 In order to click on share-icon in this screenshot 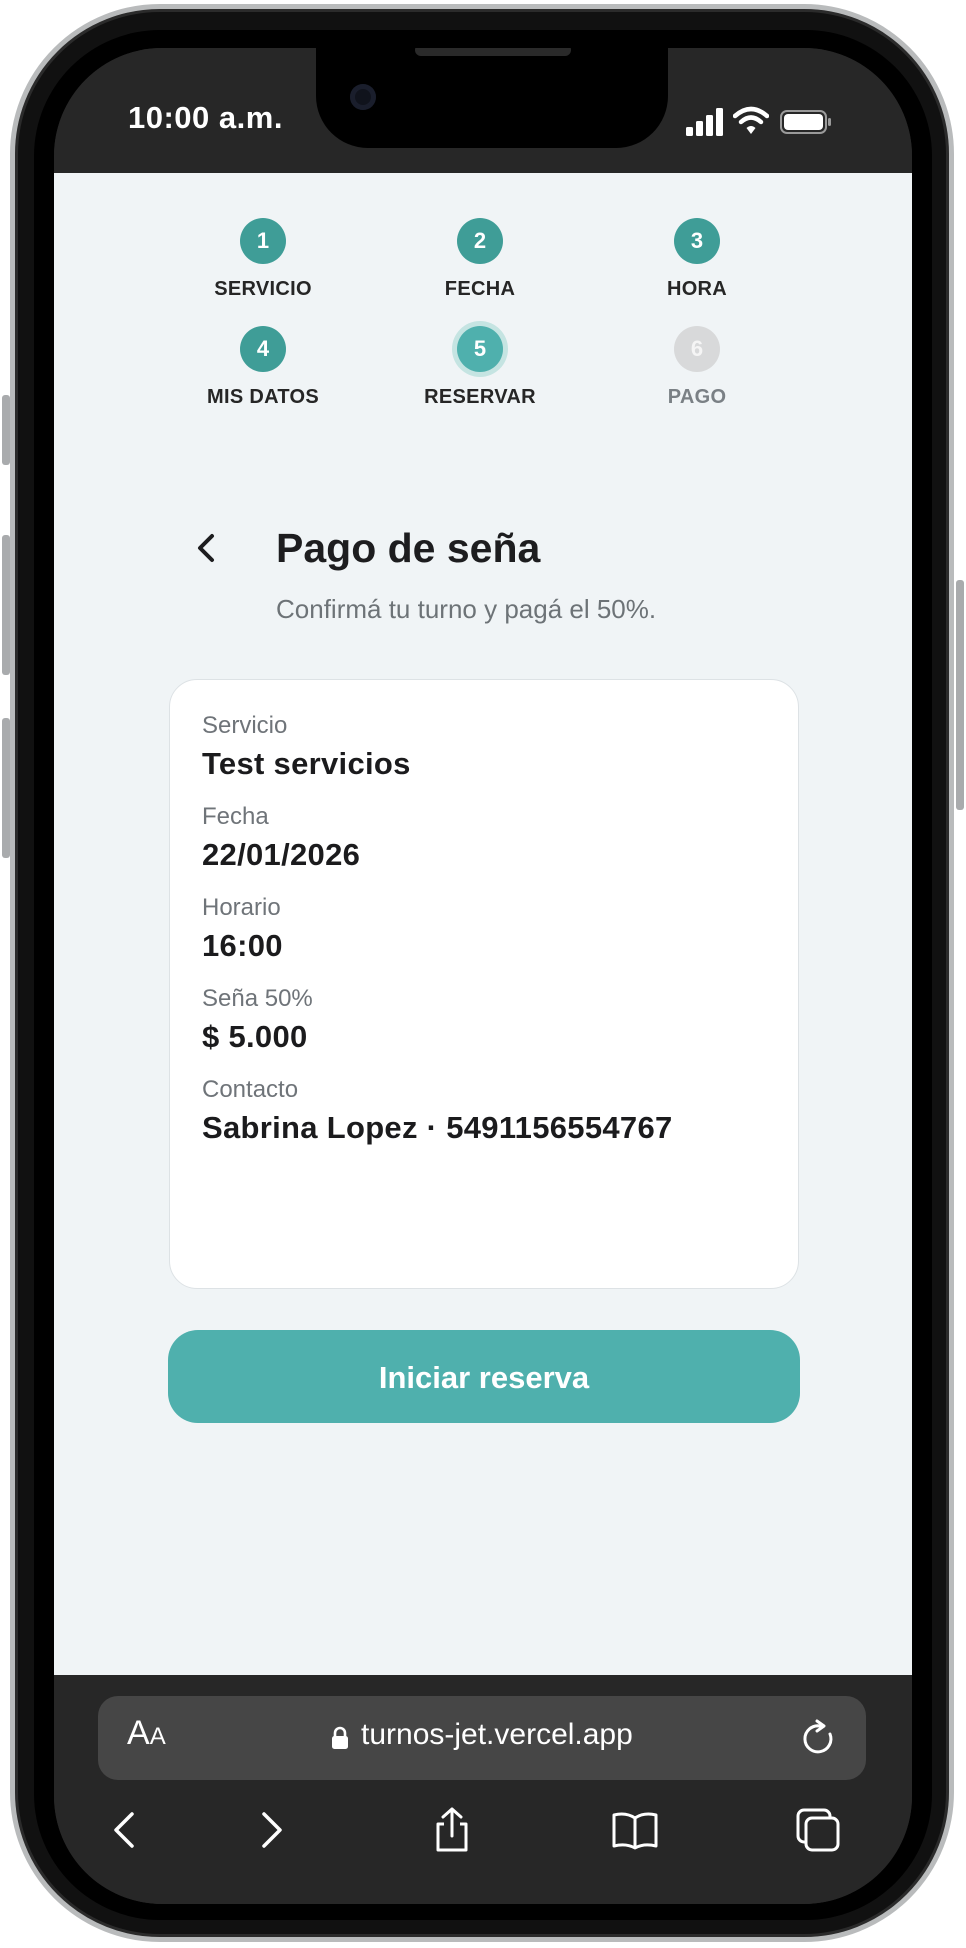, I will do `click(452, 1830)`.